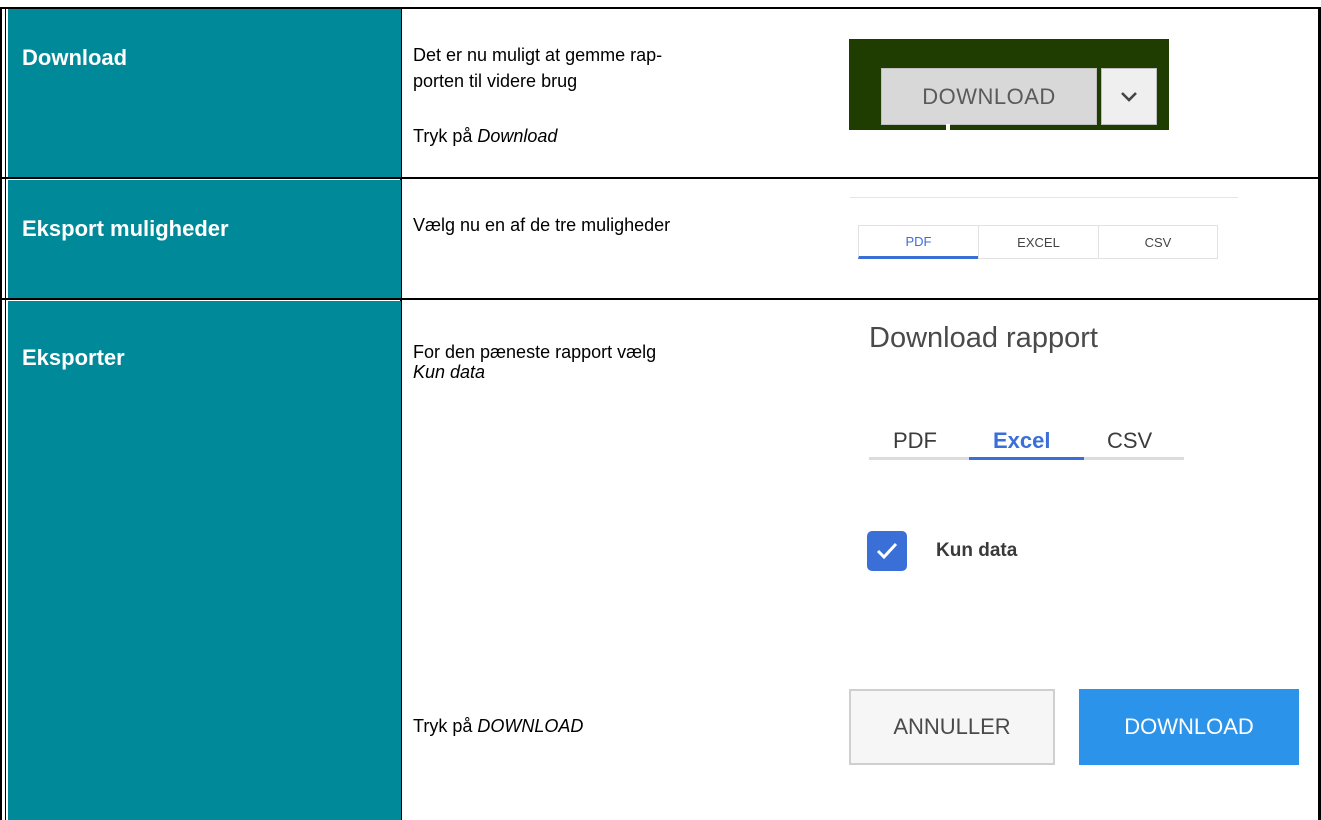  I want to click on text-emphasis: Kun data, so click(449, 372).